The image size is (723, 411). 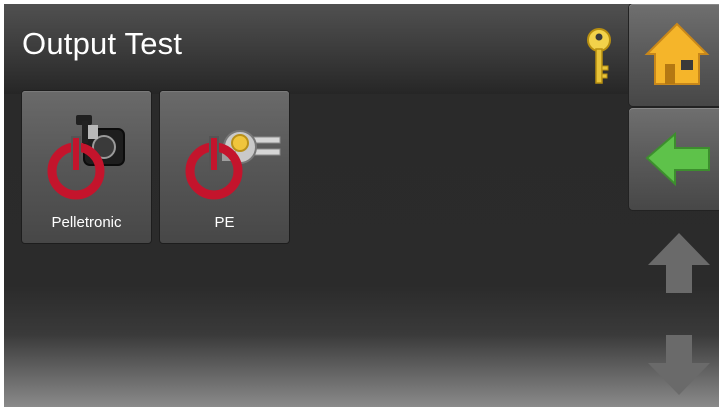 I want to click on tile-pe: PE, so click(x=224, y=167).